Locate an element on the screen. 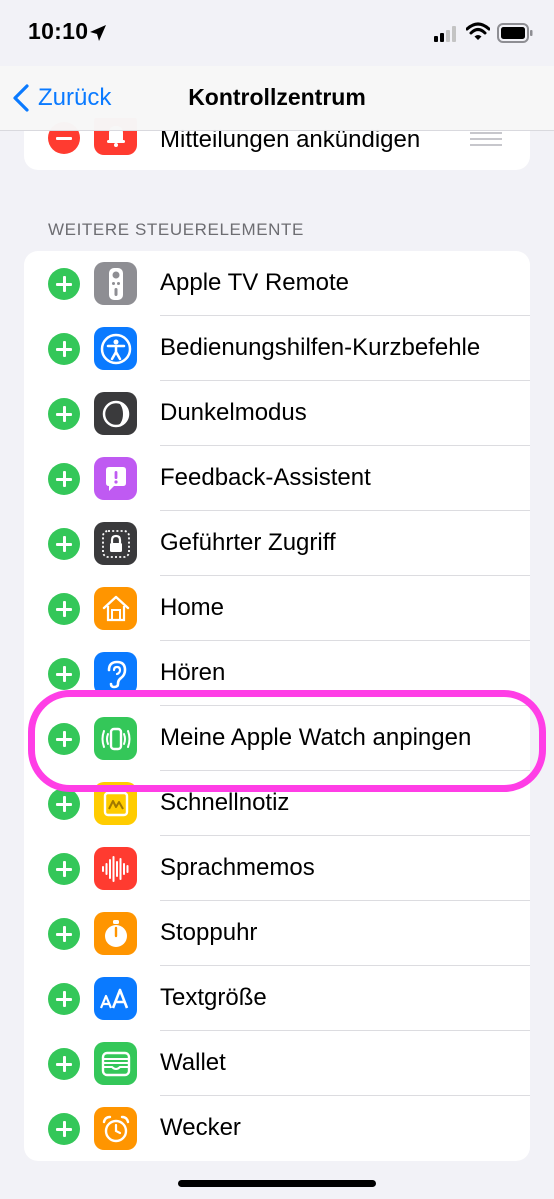 The height and width of the screenshot is (1199, 554). tv-remote-icon is located at coordinates (115, 283).